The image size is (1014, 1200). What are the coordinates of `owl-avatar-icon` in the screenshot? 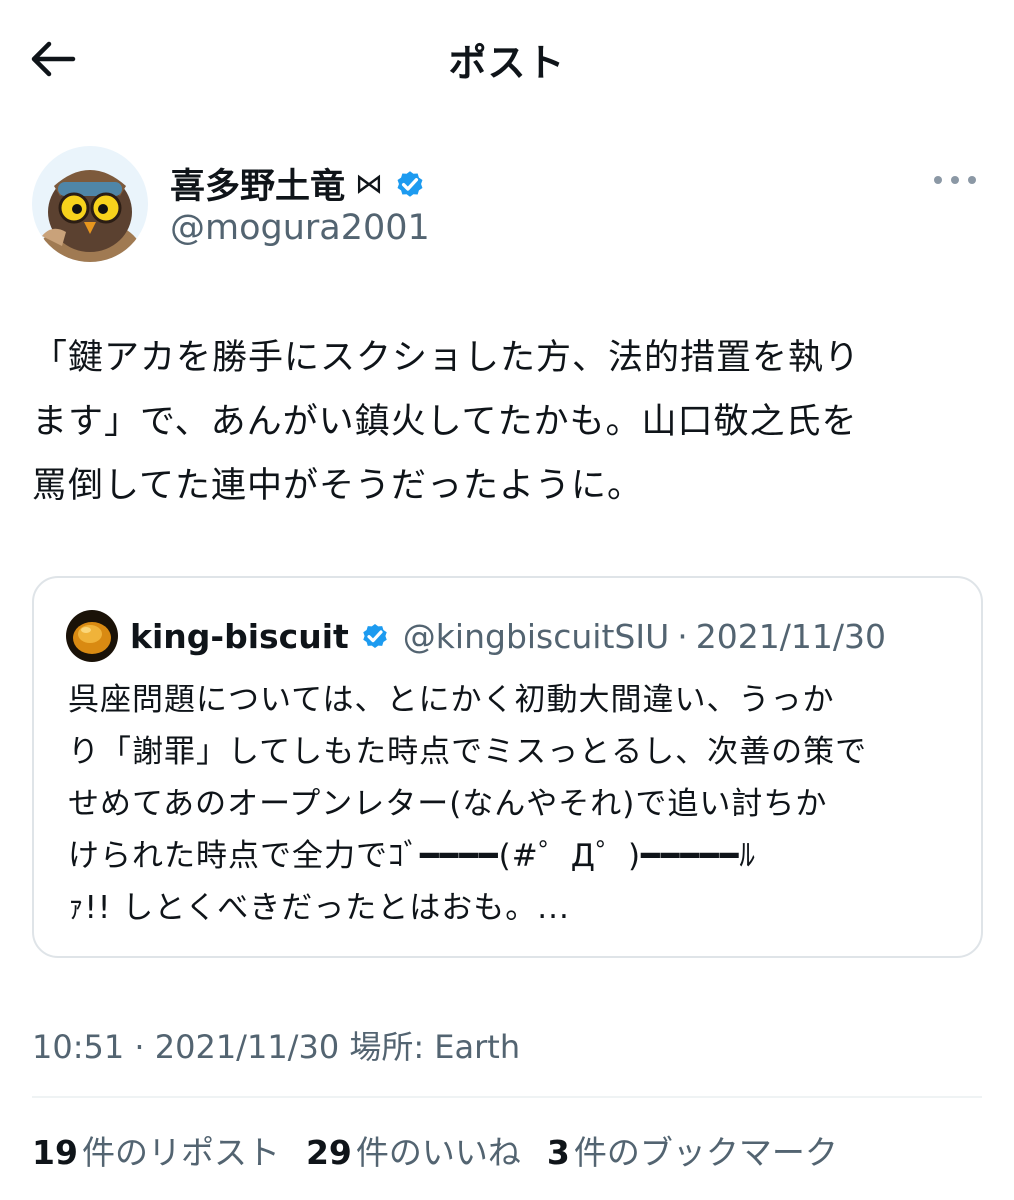 It's located at (90, 204).